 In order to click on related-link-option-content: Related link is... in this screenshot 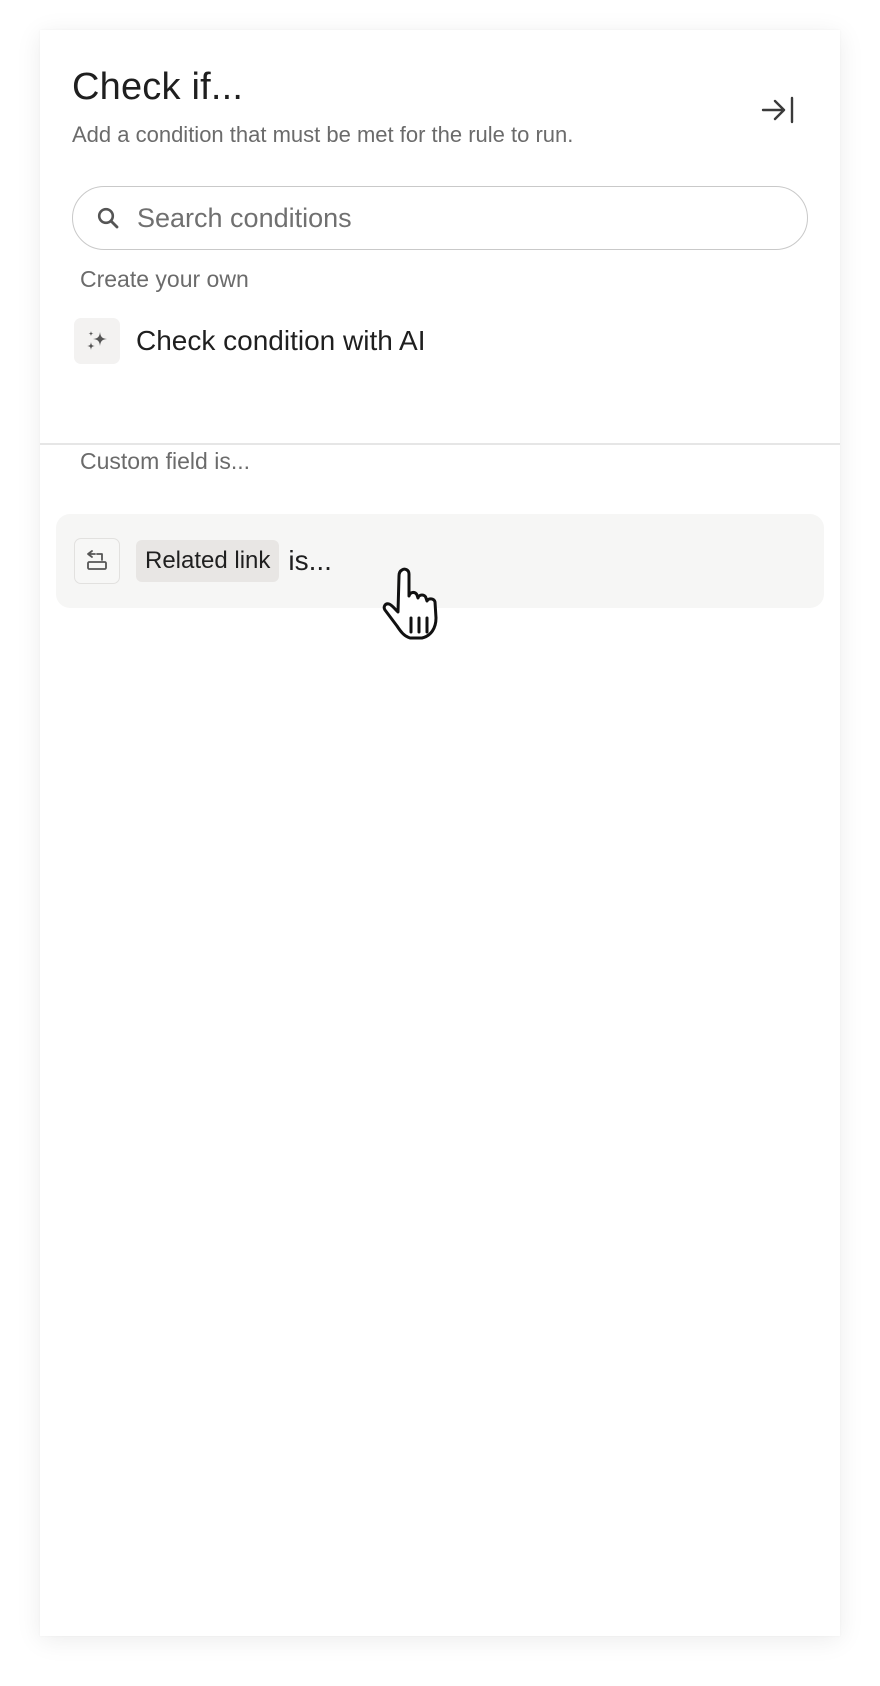, I will do `click(203, 561)`.